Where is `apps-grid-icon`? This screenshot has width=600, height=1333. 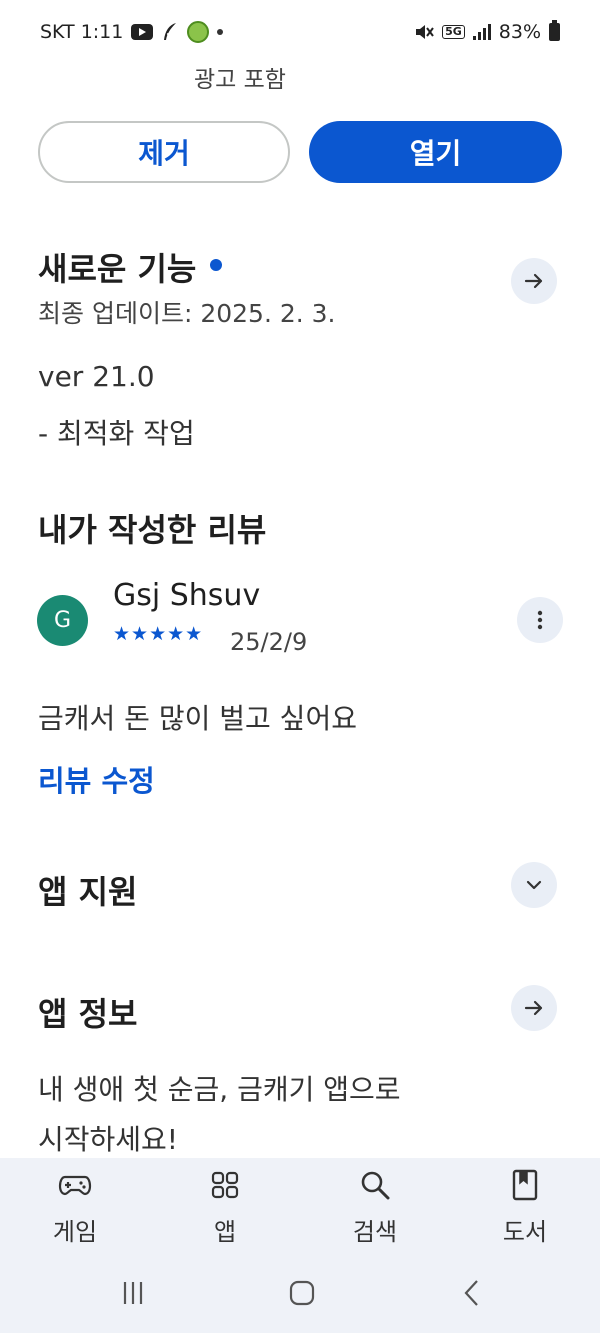
apps-grid-icon is located at coordinates (225, 1185).